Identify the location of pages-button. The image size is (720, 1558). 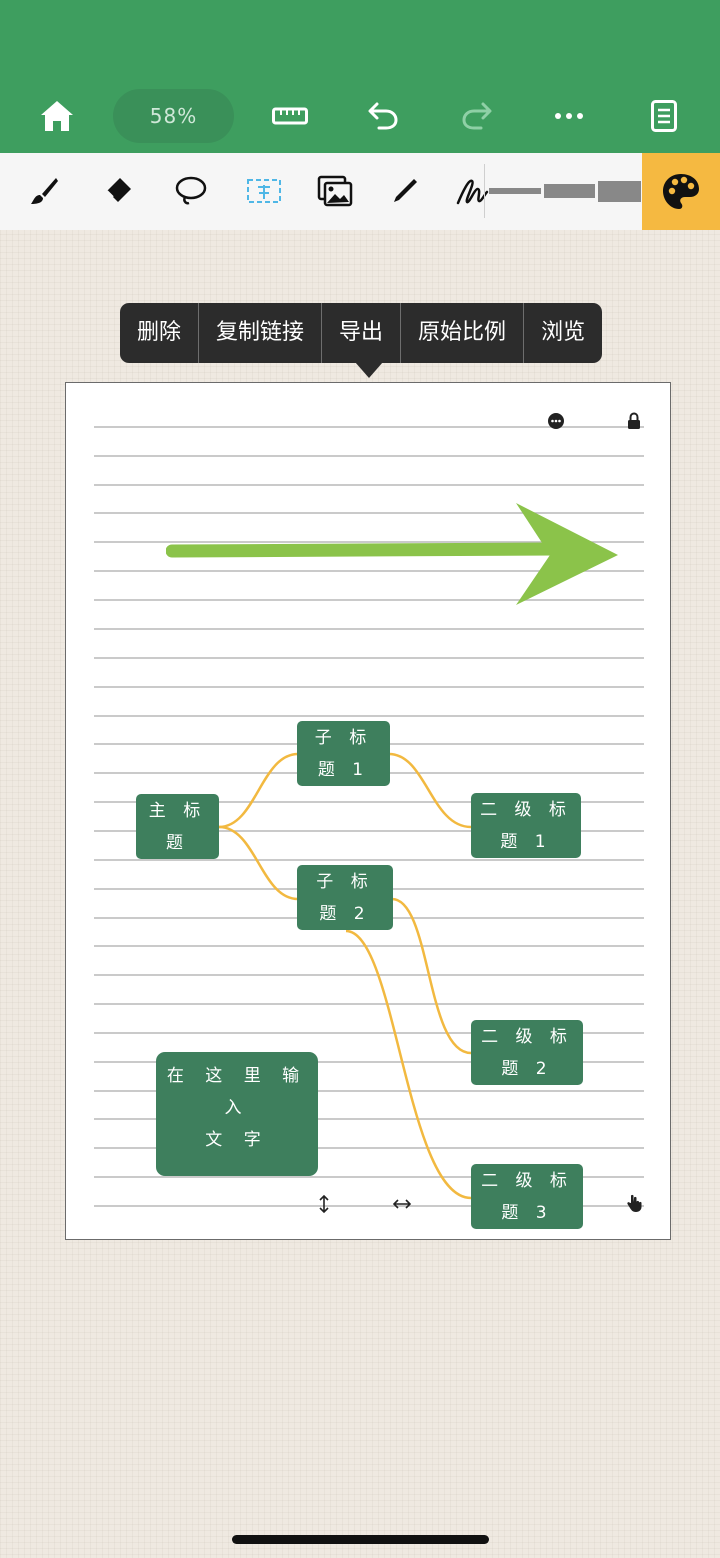
(664, 116).